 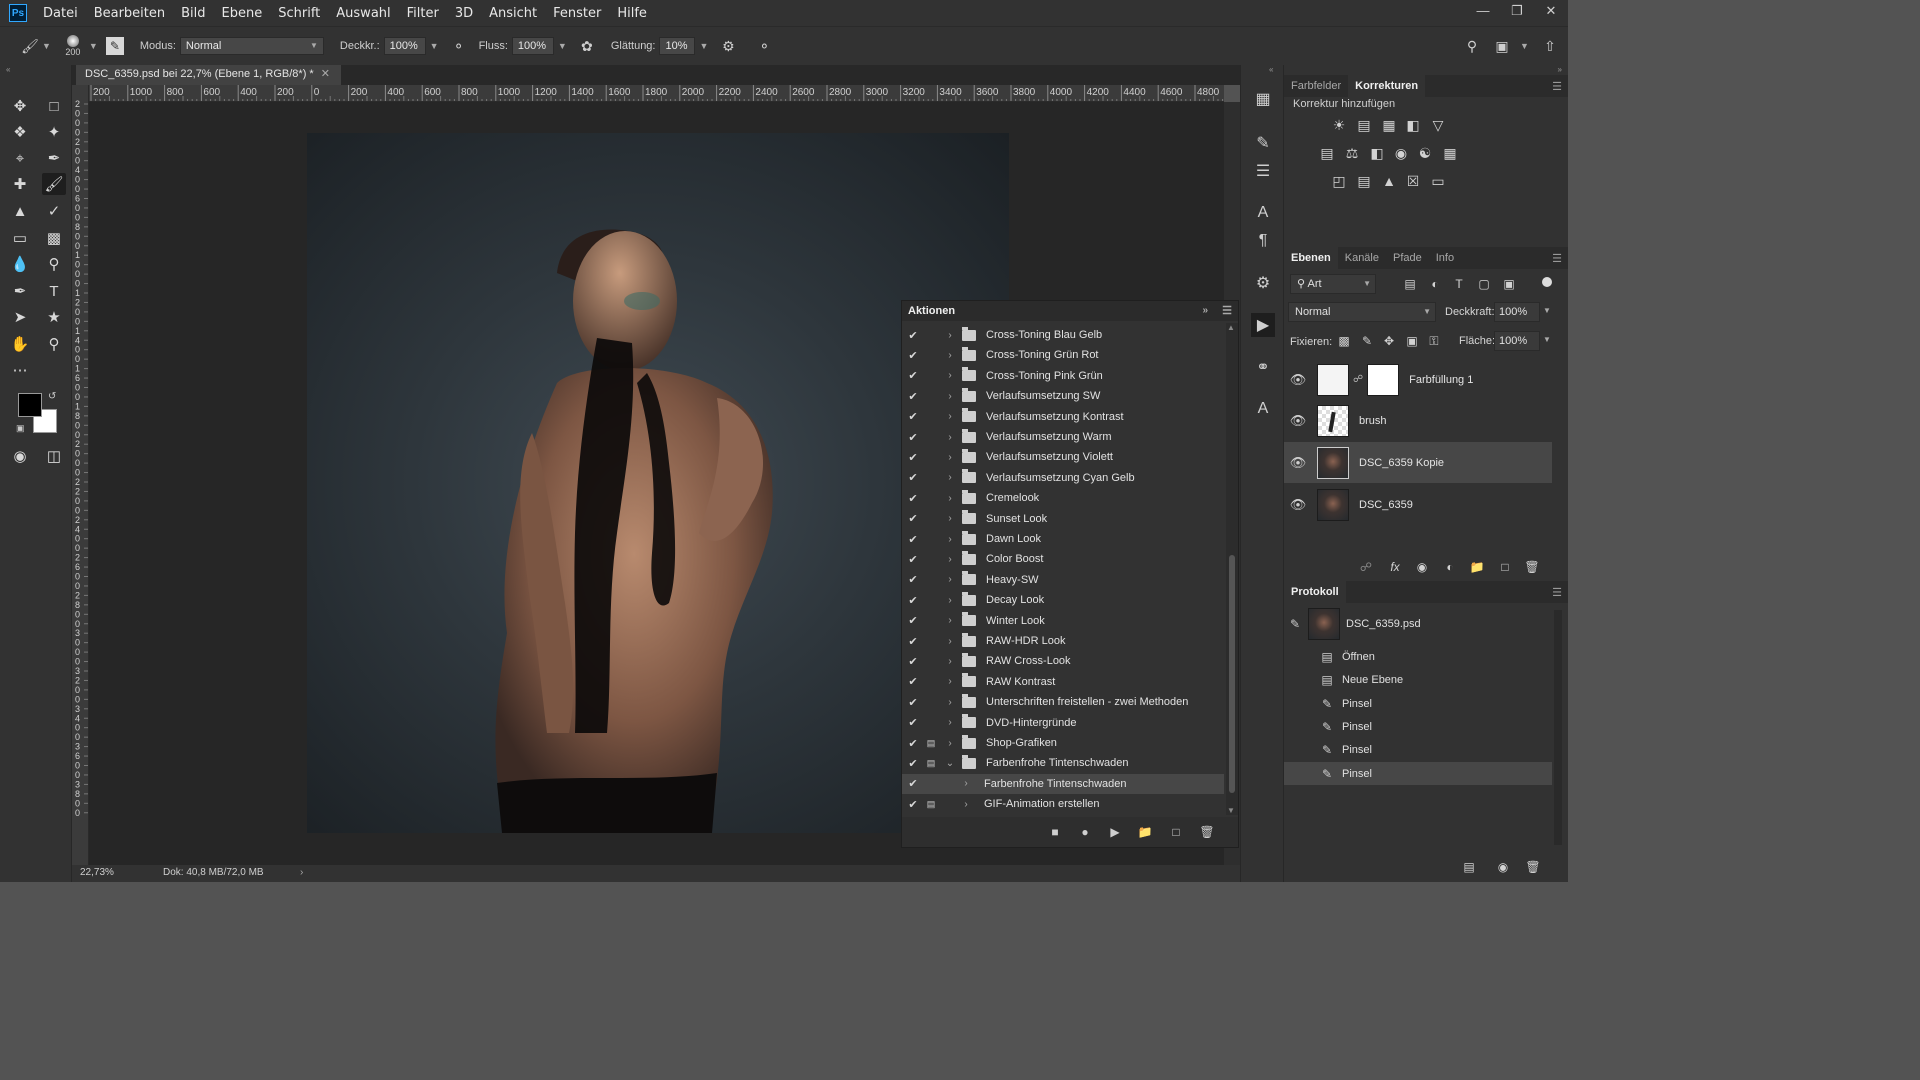 What do you see at coordinates (20, 456) in the screenshot?
I see `quick-mask-icon: ◉` at bounding box center [20, 456].